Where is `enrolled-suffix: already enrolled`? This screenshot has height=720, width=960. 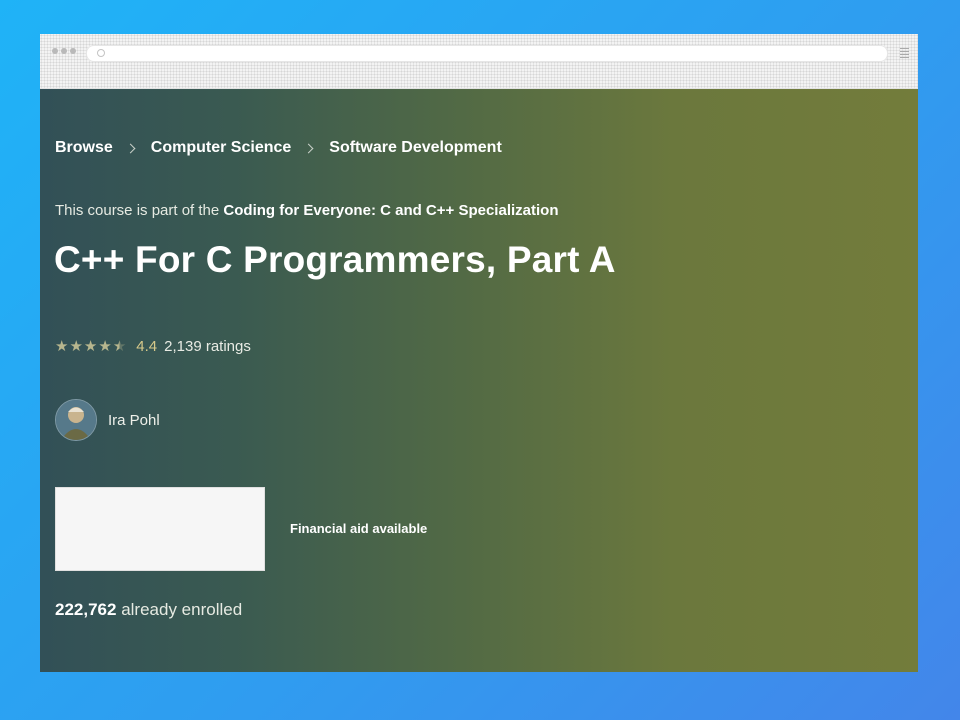 enrolled-suffix: already enrolled is located at coordinates (182, 609).